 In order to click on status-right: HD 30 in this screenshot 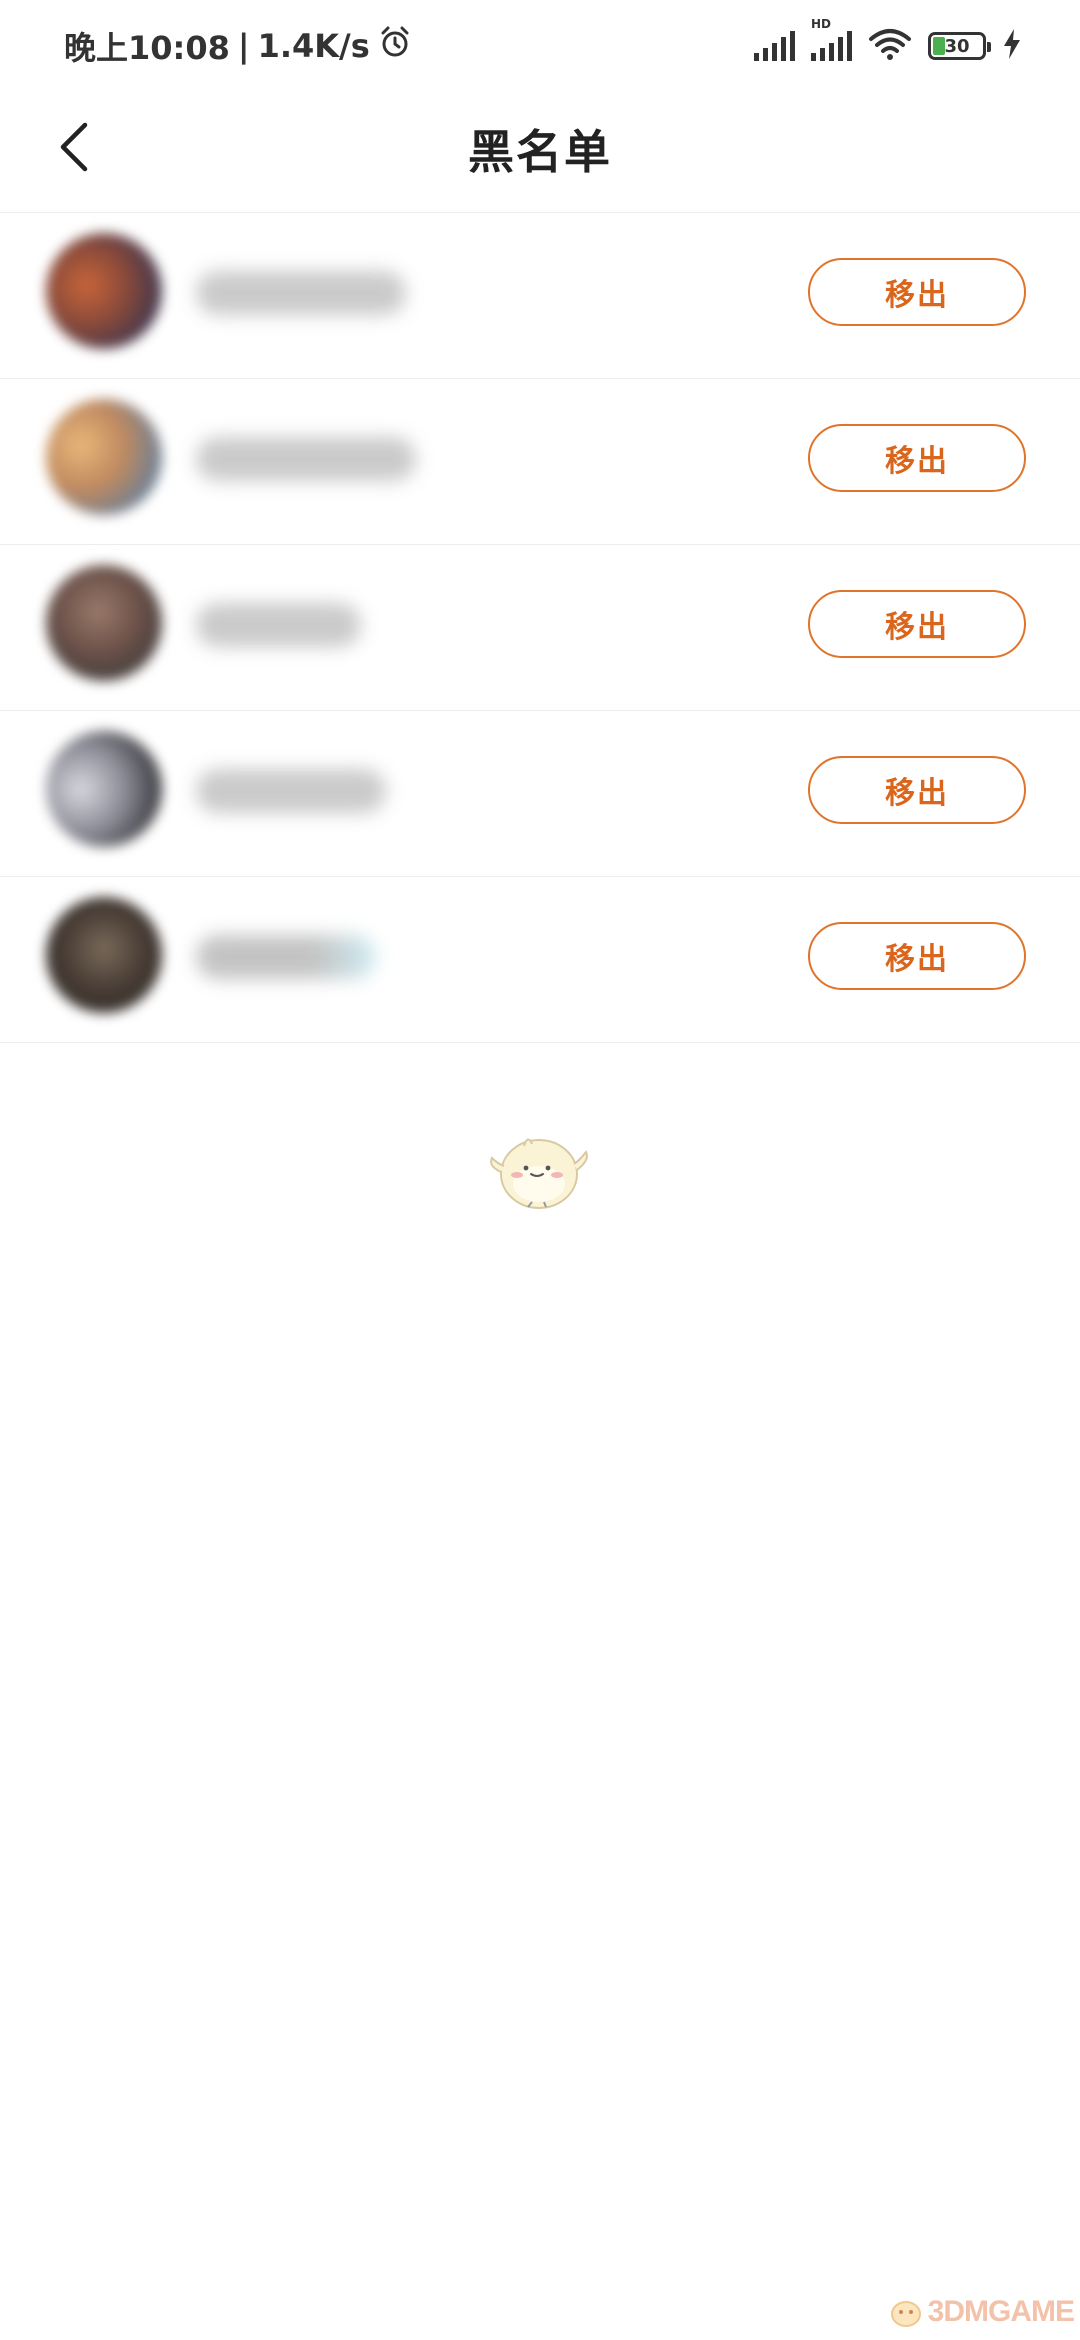, I will do `click(888, 41)`.